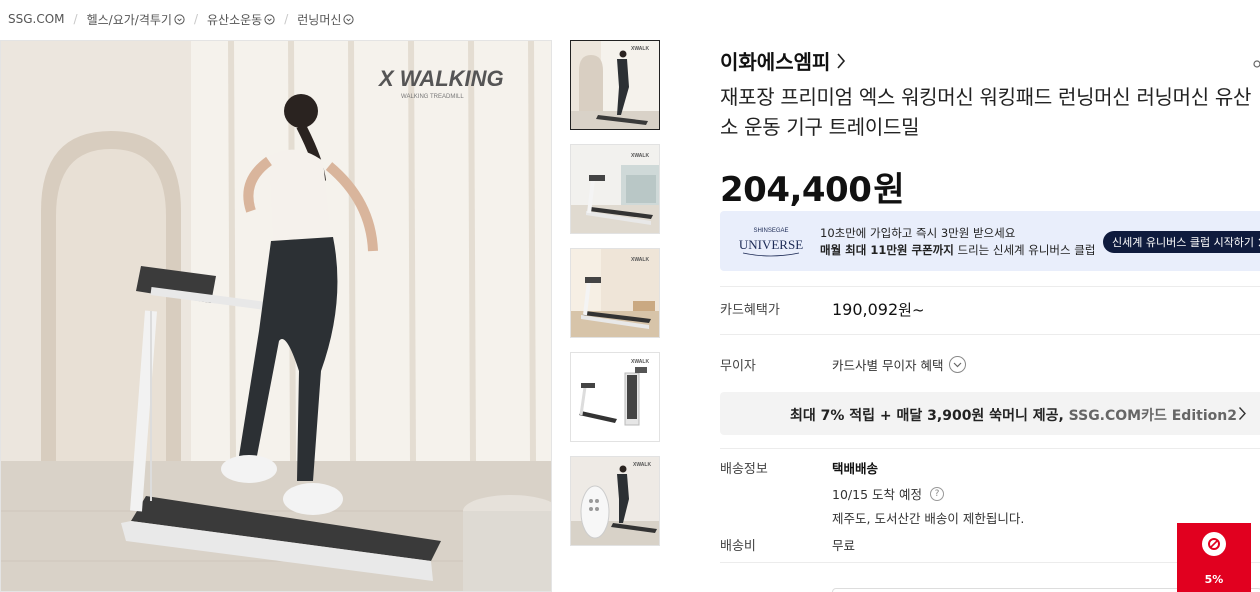  What do you see at coordinates (796, 190) in the screenshot?
I see `price-value: 204,400` at bounding box center [796, 190].